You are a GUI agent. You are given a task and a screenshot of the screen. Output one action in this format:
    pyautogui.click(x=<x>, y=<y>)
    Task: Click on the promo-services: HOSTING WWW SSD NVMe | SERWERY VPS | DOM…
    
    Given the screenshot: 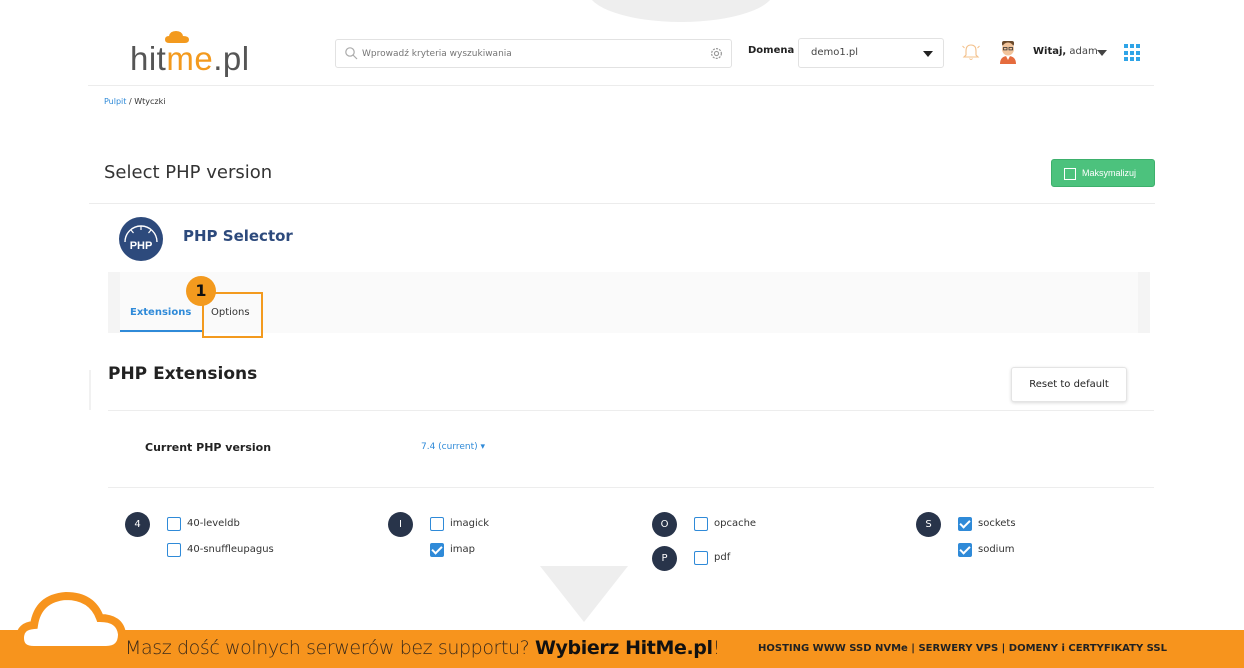 What is the action you would take?
    pyautogui.click(x=962, y=648)
    